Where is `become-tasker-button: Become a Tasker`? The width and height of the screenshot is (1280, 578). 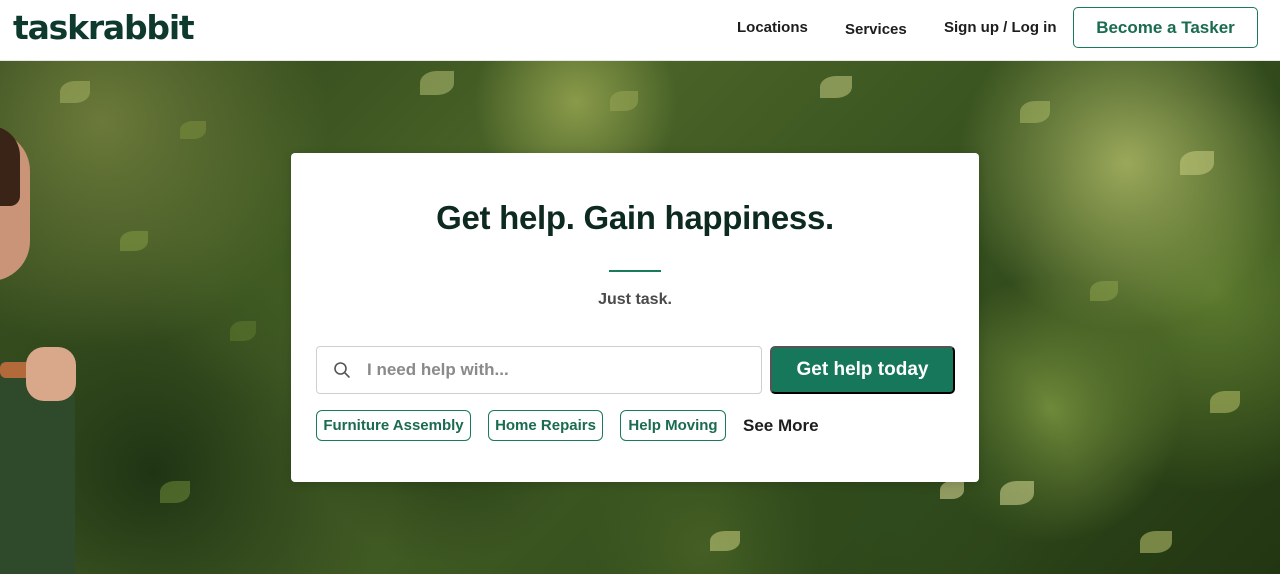
become-tasker-button: Become a Tasker is located at coordinates (1165, 27).